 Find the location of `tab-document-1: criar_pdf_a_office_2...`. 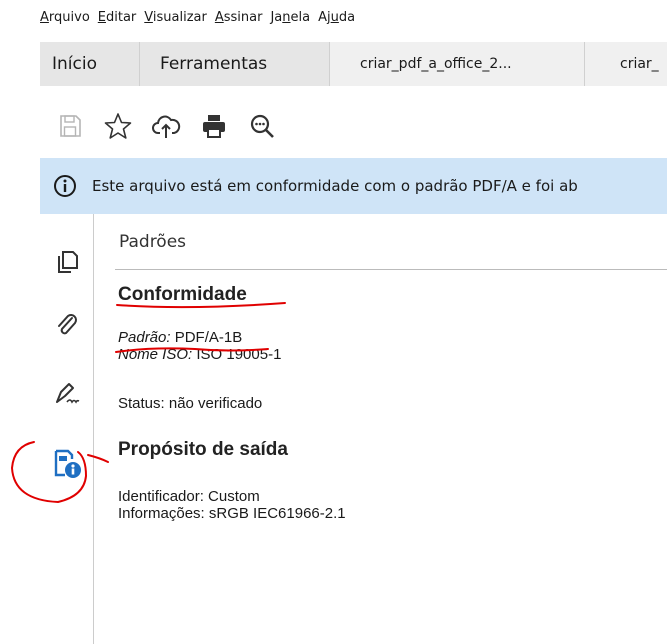

tab-document-1: criar_pdf_a_office_2... is located at coordinates (457, 64).